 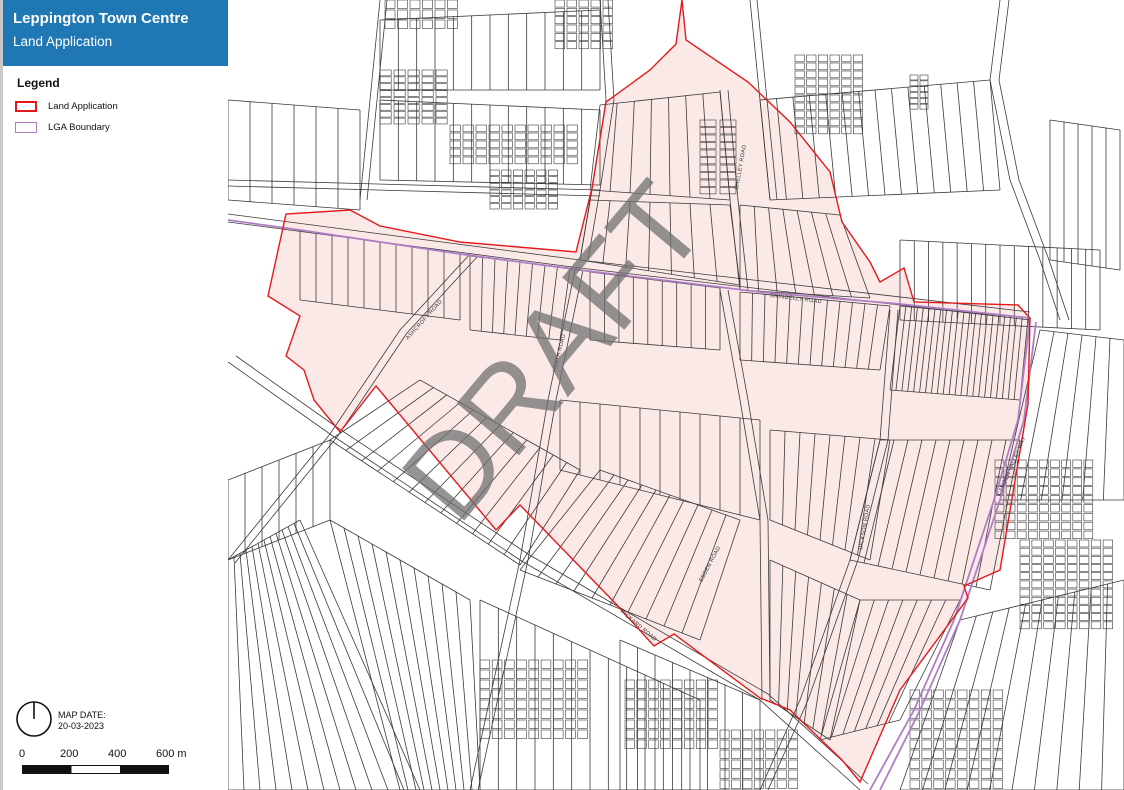 I want to click on map-date-value: 20-03-2023, so click(x=81, y=726).